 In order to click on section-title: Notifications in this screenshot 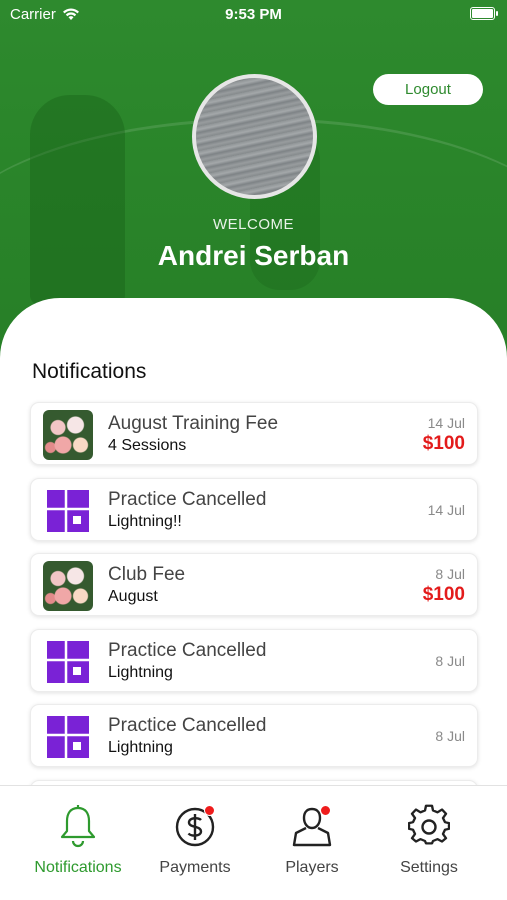, I will do `click(89, 371)`.